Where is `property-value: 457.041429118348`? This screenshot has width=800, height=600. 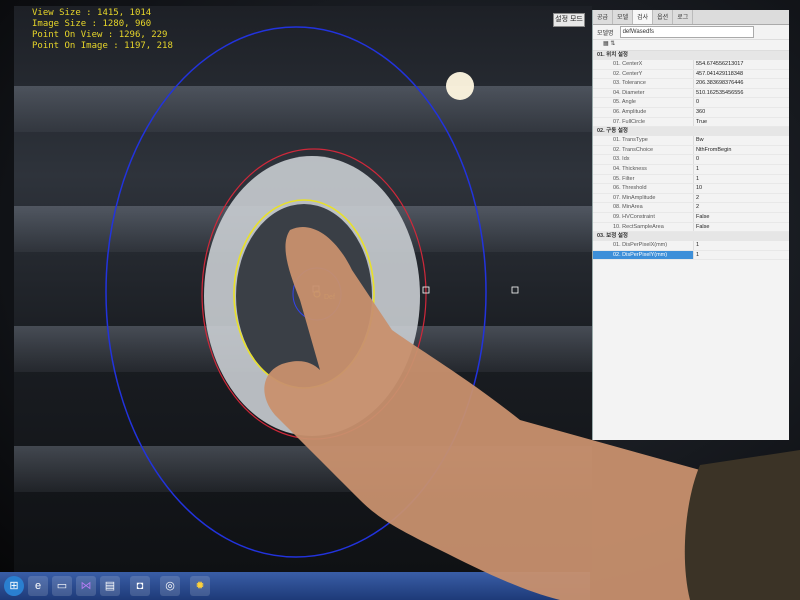 property-value: 457.041429118348 is located at coordinates (718, 74).